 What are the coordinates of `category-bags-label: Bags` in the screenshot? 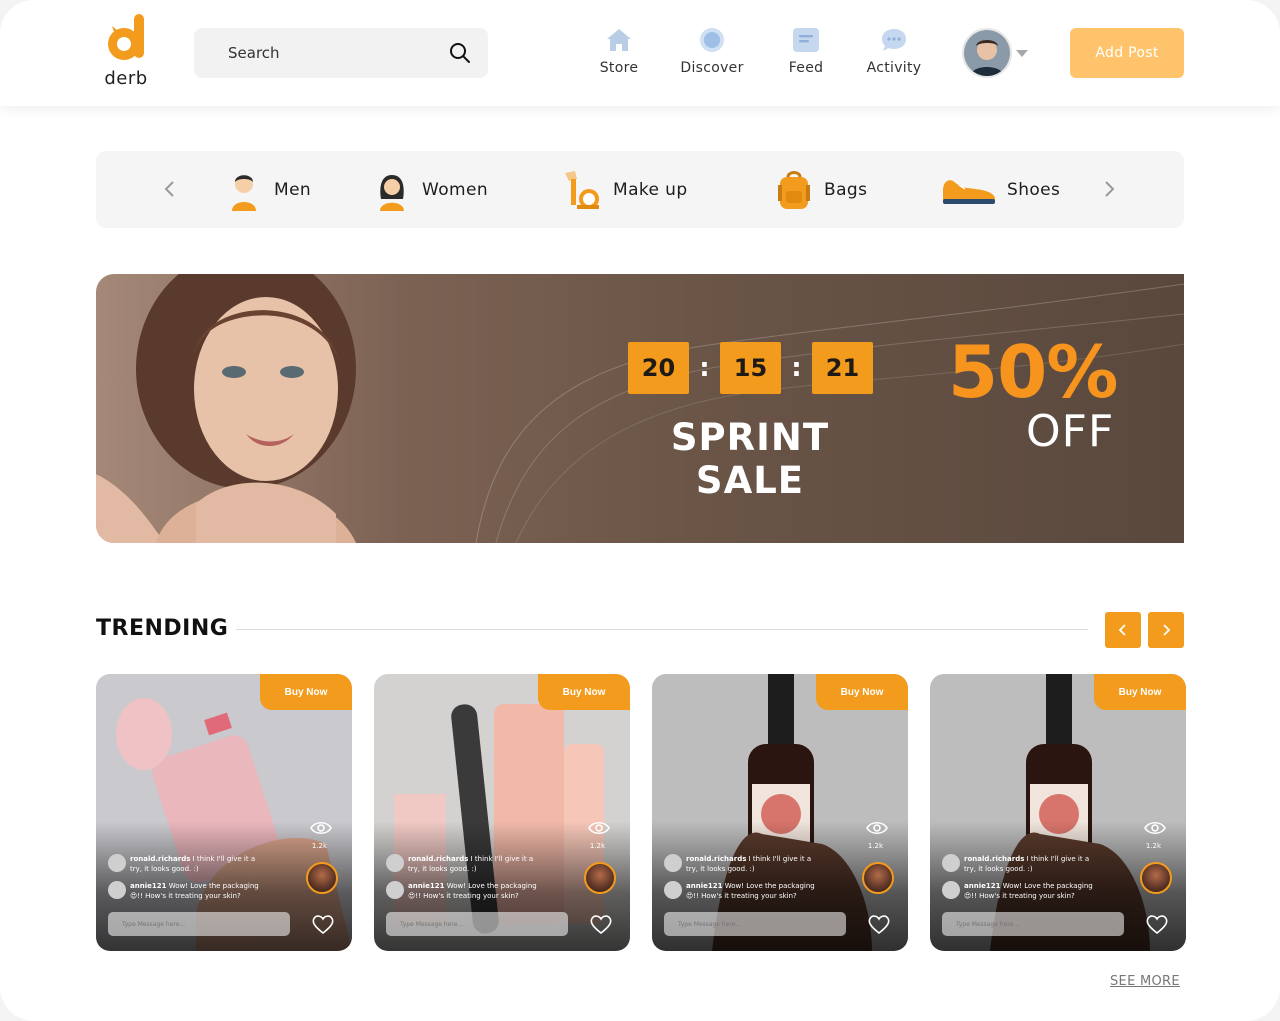 It's located at (846, 190).